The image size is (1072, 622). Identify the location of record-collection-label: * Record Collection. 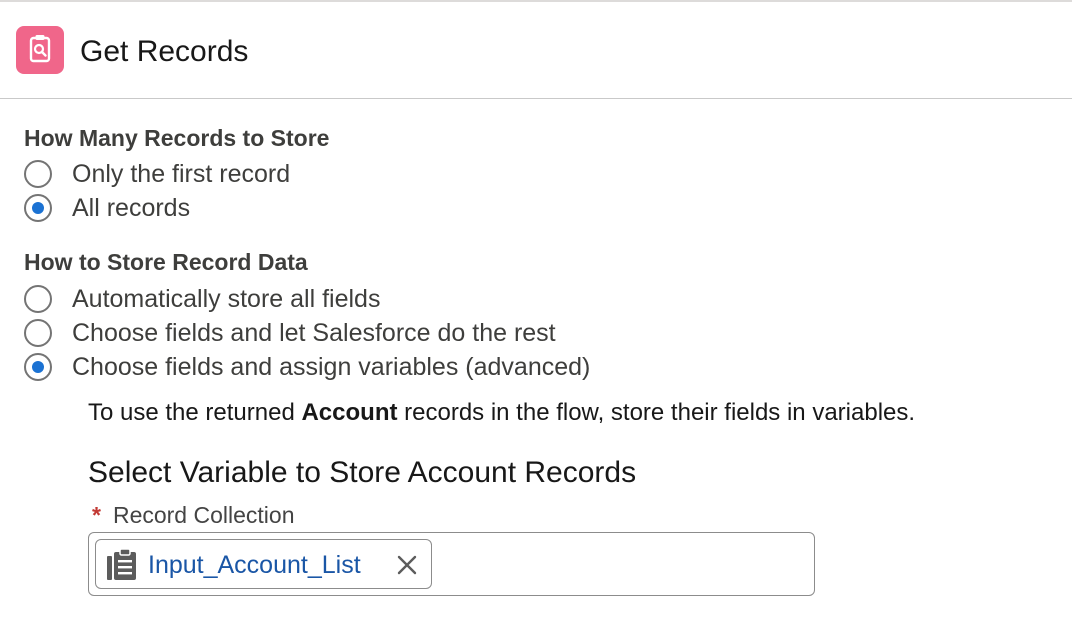
(193, 515).